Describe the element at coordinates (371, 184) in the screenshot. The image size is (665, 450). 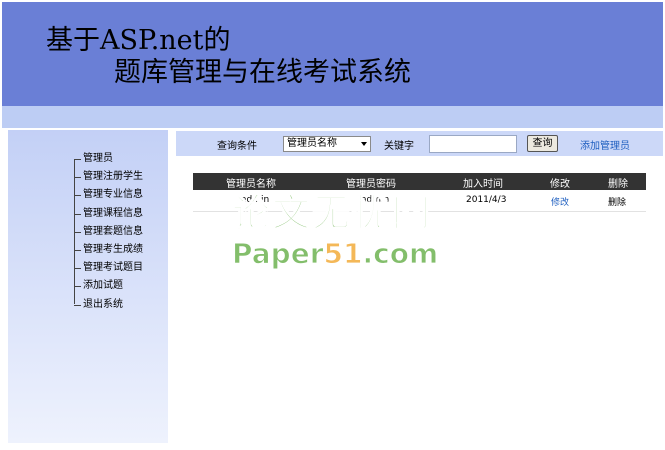
I see `column-header: 管理员密码` at that location.